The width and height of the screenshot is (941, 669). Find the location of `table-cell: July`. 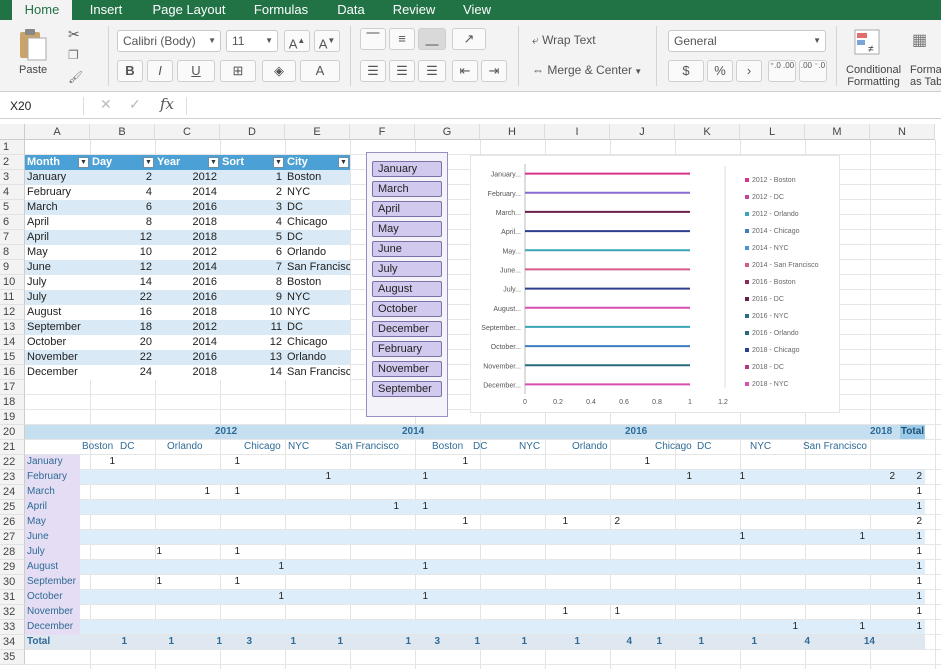

table-cell: July is located at coordinates (57, 282).